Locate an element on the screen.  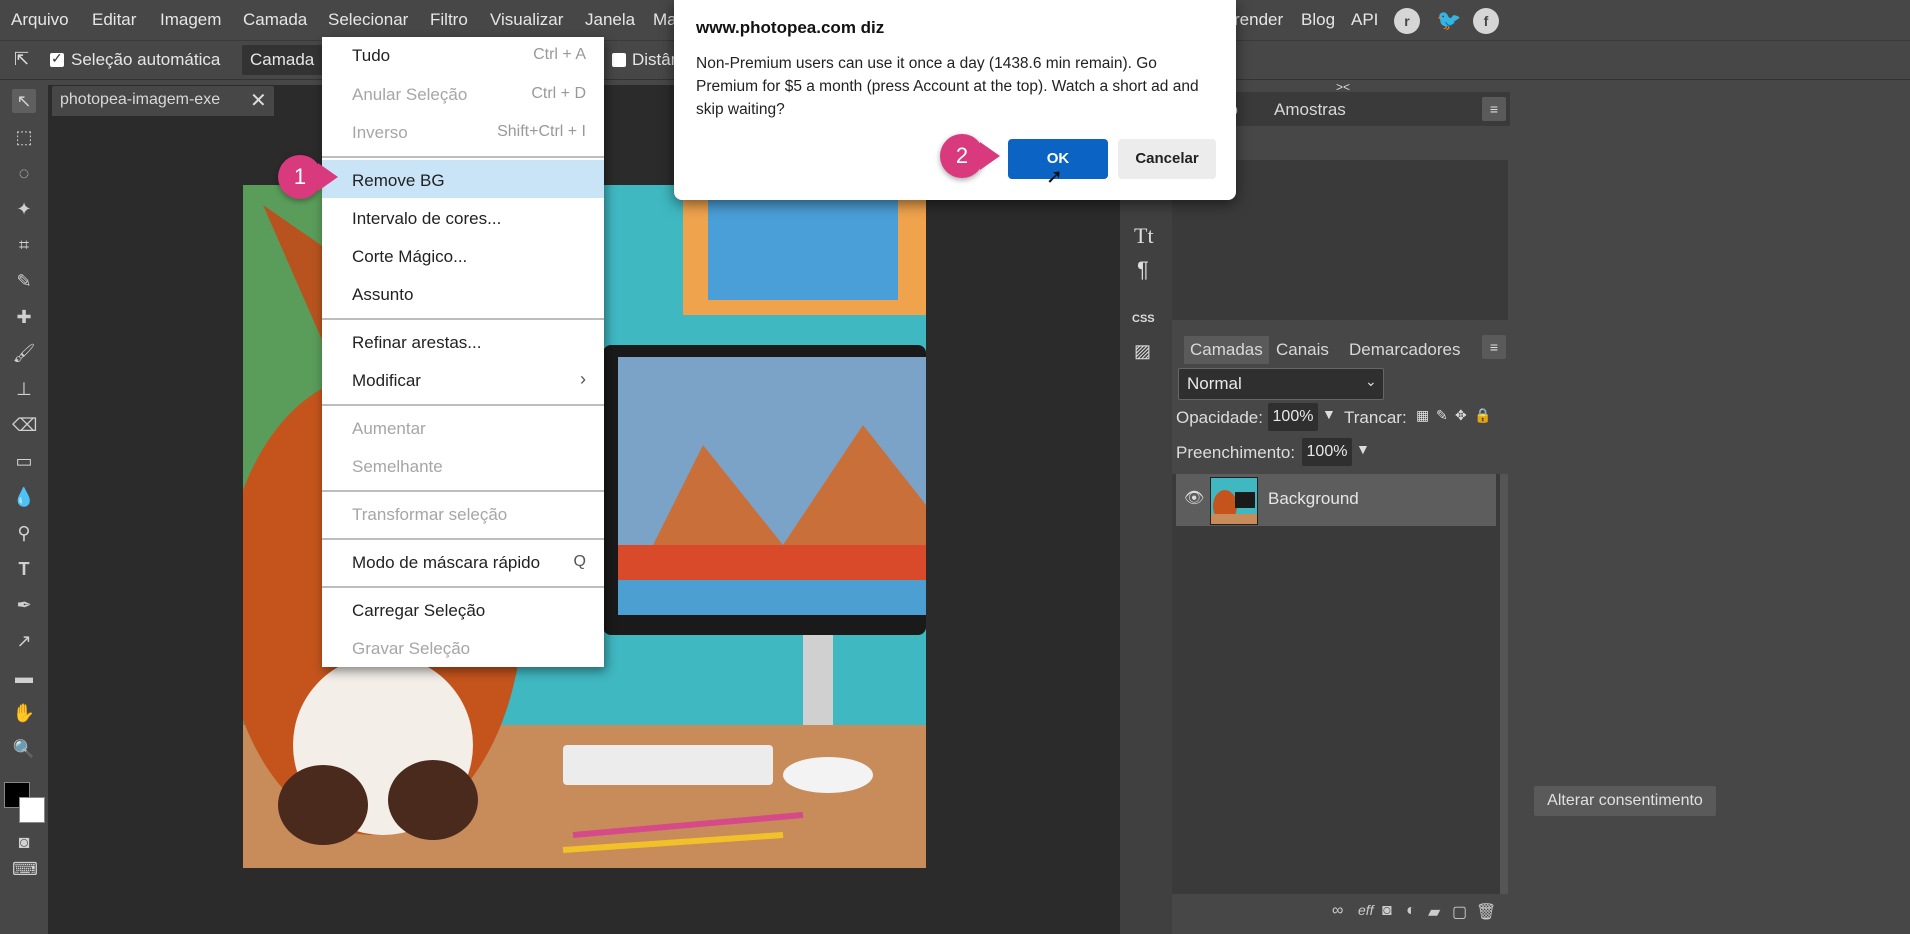
adjustment-layer-icon: ◐ is located at coordinates (1411, 911).